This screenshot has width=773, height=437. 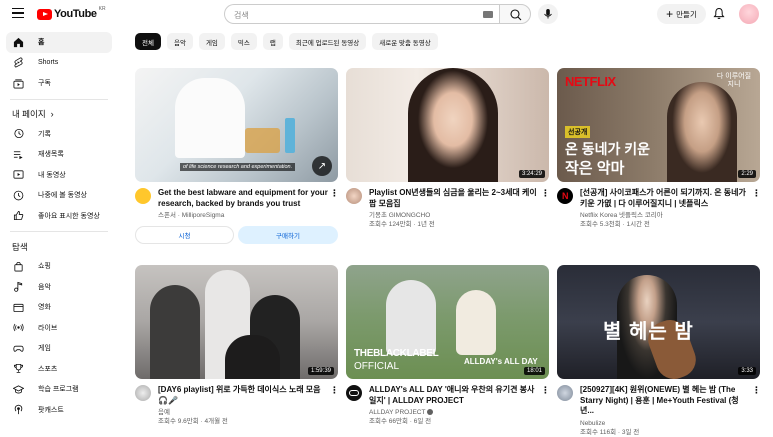 I want to click on sidebar-item-label: 팟캐스트, so click(x=51, y=410).